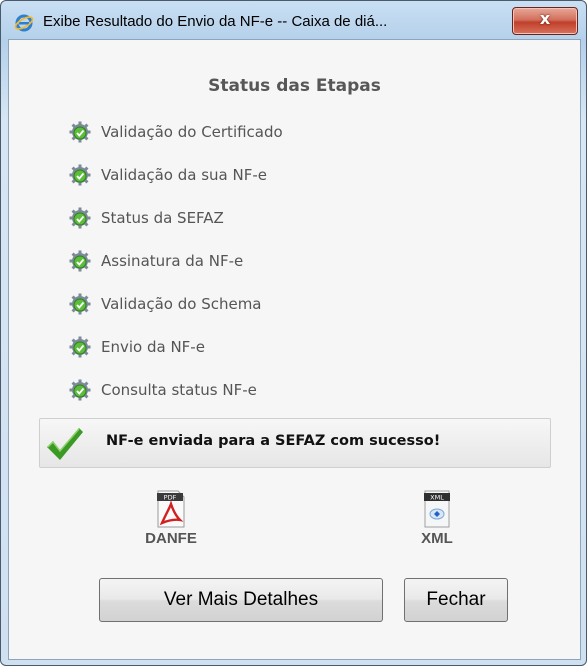  Describe the element at coordinates (294, 86) in the screenshot. I see `status-heading: Status das Etapas` at that location.